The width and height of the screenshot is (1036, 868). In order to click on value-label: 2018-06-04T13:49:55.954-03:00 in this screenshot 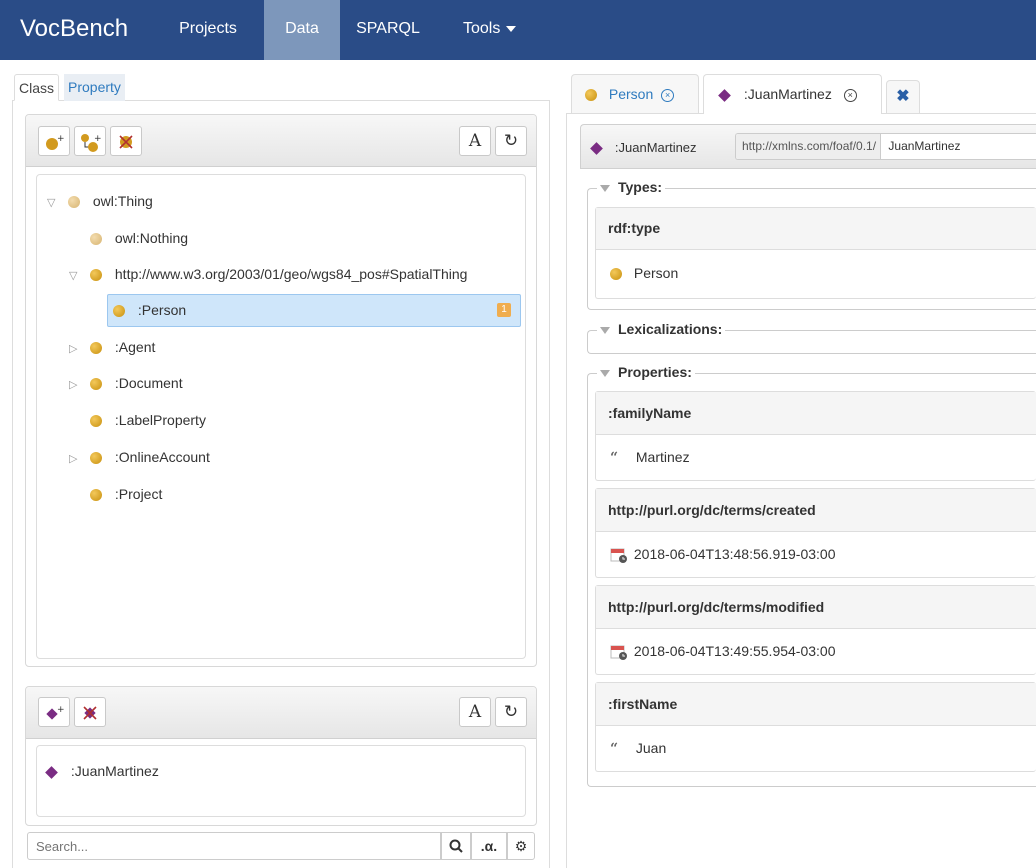, I will do `click(734, 651)`.